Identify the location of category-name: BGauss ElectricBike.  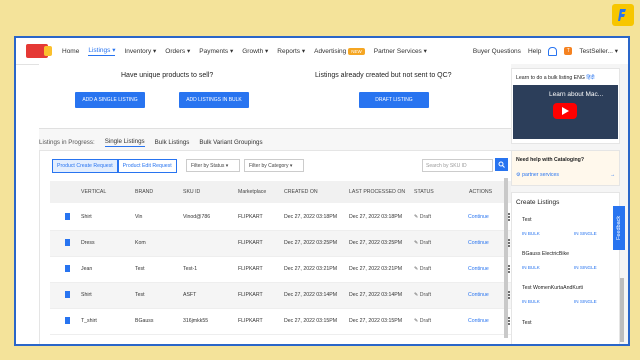
(545, 254).